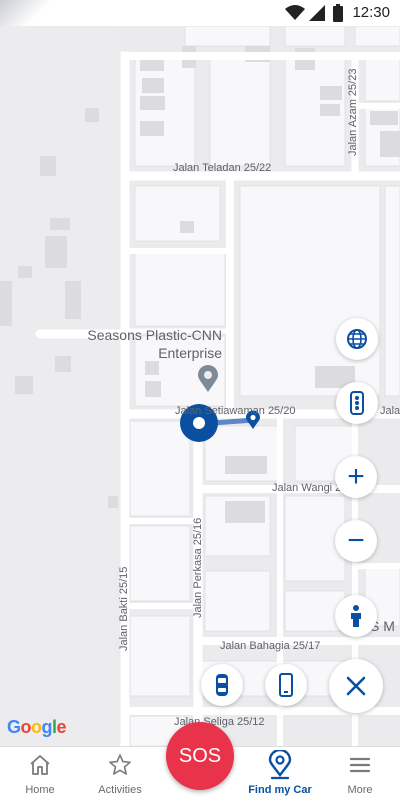 Image resolution: width=400 pixels, height=800 pixels. Describe the element at coordinates (307, 488) in the screenshot. I see `street-label-wangi: Jalan Wangi 2` at that location.